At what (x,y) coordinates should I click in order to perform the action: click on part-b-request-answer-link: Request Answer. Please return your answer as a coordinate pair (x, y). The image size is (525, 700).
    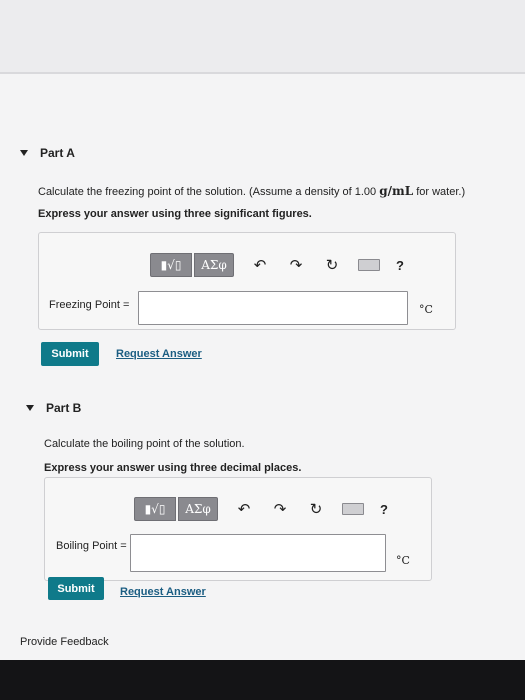
    Looking at the image, I should click on (163, 592).